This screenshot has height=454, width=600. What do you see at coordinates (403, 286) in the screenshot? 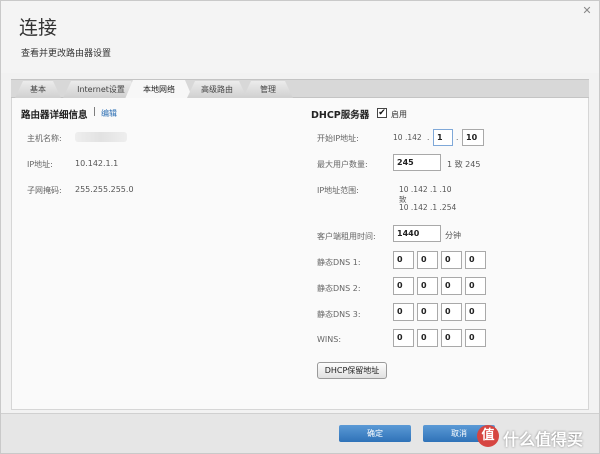
I see `dns2-octet-1-input: 0` at bounding box center [403, 286].